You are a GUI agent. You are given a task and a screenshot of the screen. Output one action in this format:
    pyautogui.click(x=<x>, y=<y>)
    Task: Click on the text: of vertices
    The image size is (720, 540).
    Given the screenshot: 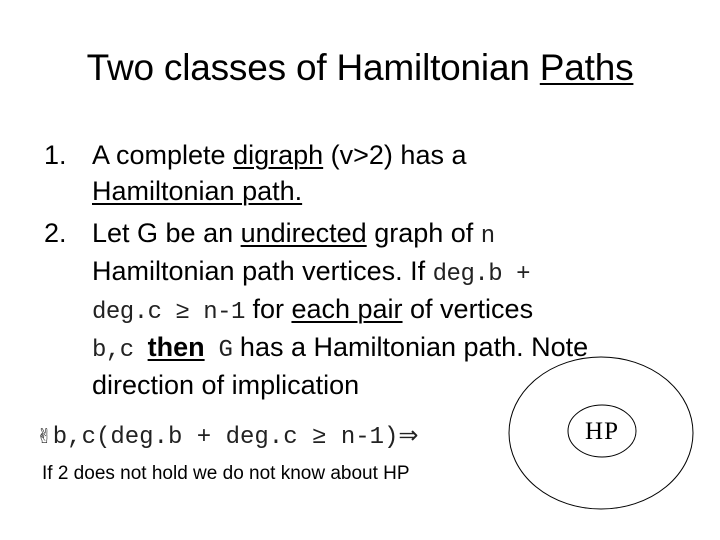 What is the action you would take?
    pyautogui.click(x=468, y=309)
    